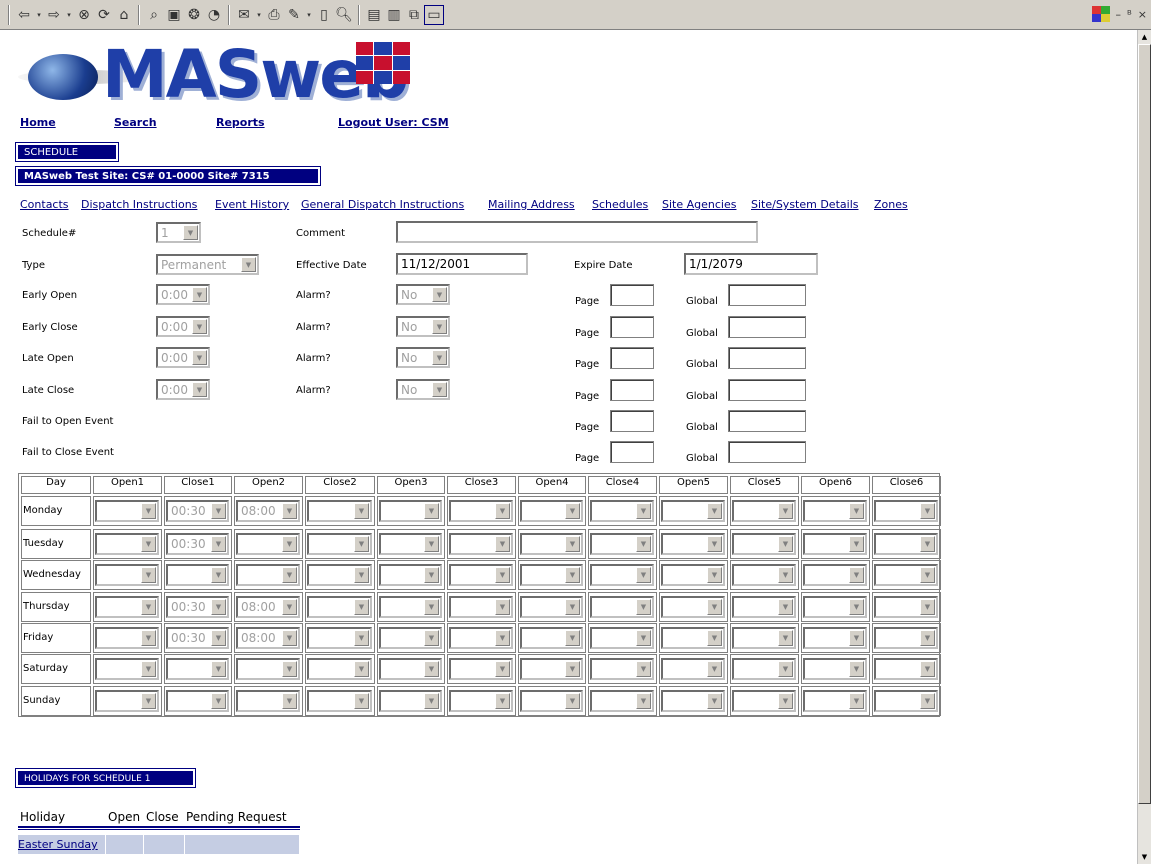 The image size is (1151, 864). What do you see at coordinates (1129, 14) in the screenshot?
I see `restore-button: ᴮ` at bounding box center [1129, 14].